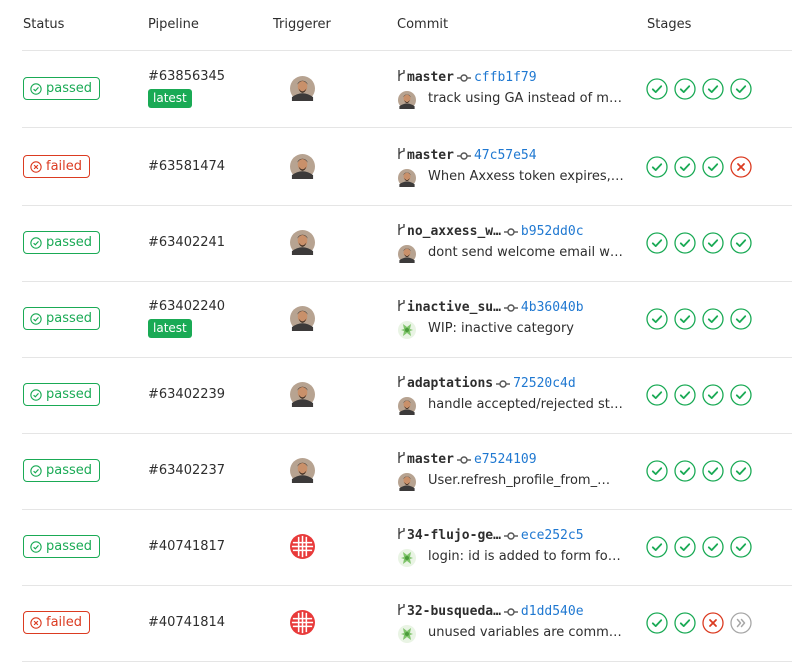 Image resolution: width=793 pixels, height=671 pixels. Describe the element at coordinates (552, 611) in the screenshot. I see `commit-sha-link: d1dd540e` at that location.